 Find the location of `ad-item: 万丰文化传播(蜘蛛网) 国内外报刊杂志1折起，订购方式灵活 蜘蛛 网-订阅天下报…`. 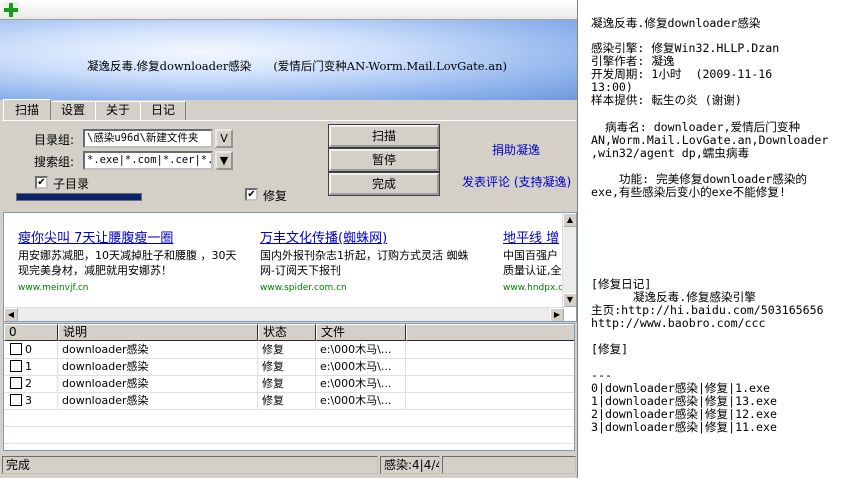

ad-item: 万丰文化传播(蜘蛛网) 国内外报刊杂志1折起，订购方式灵活 蜘蛛 网-订阅天下报… is located at coordinates (377, 260).